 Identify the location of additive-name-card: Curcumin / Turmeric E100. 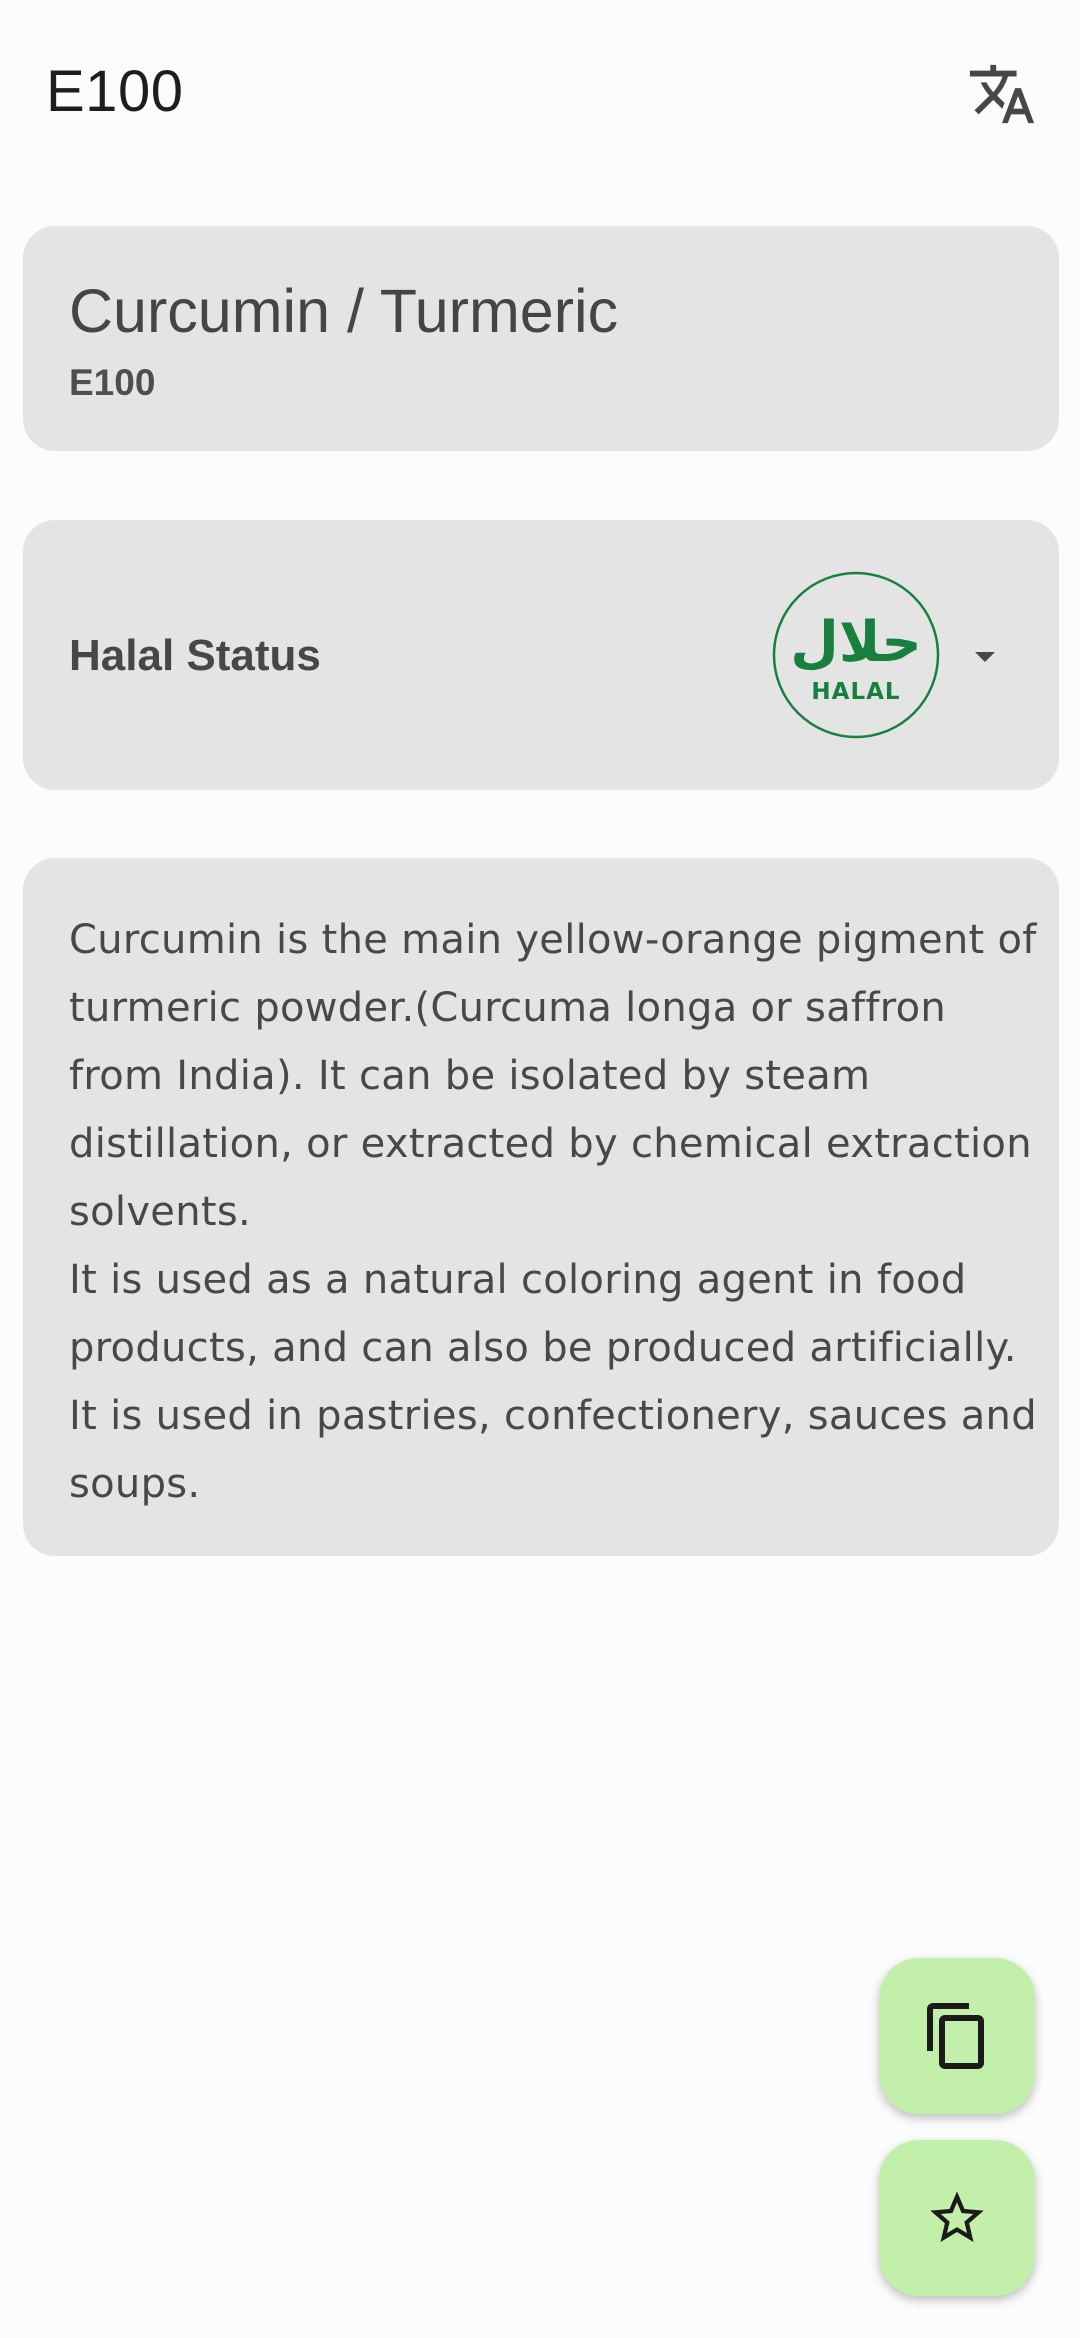
(541, 338).